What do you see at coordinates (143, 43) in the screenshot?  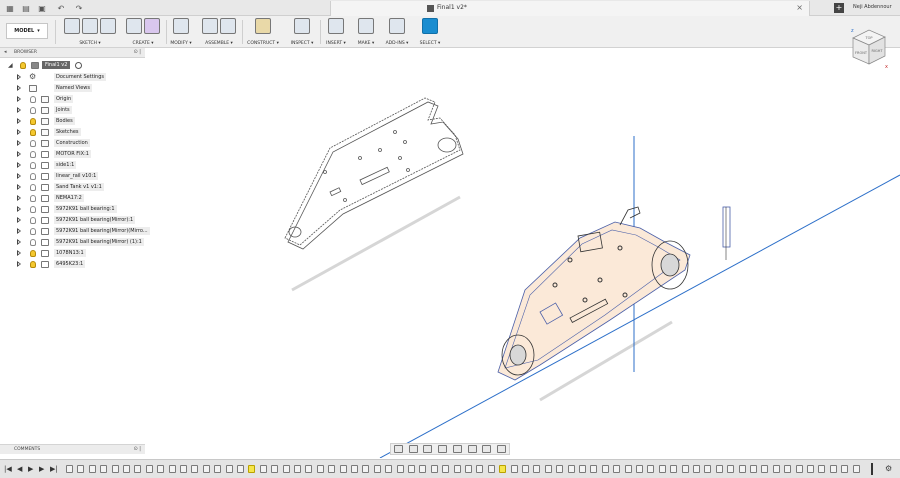 I see `create-menu-label: CREATE ▾` at bounding box center [143, 43].